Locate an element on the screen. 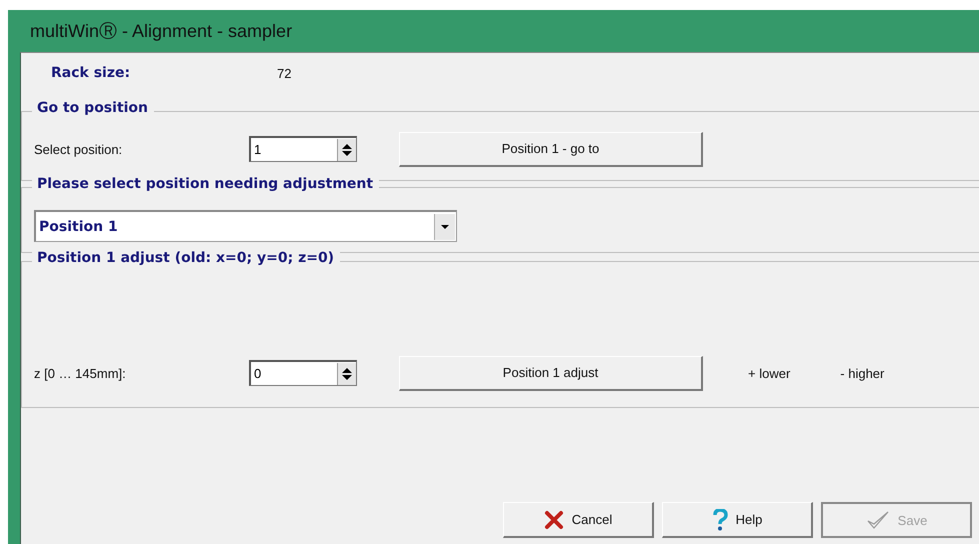 The height and width of the screenshot is (544, 979). adjust-button: Position 1 adjust is located at coordinates (551, 373).